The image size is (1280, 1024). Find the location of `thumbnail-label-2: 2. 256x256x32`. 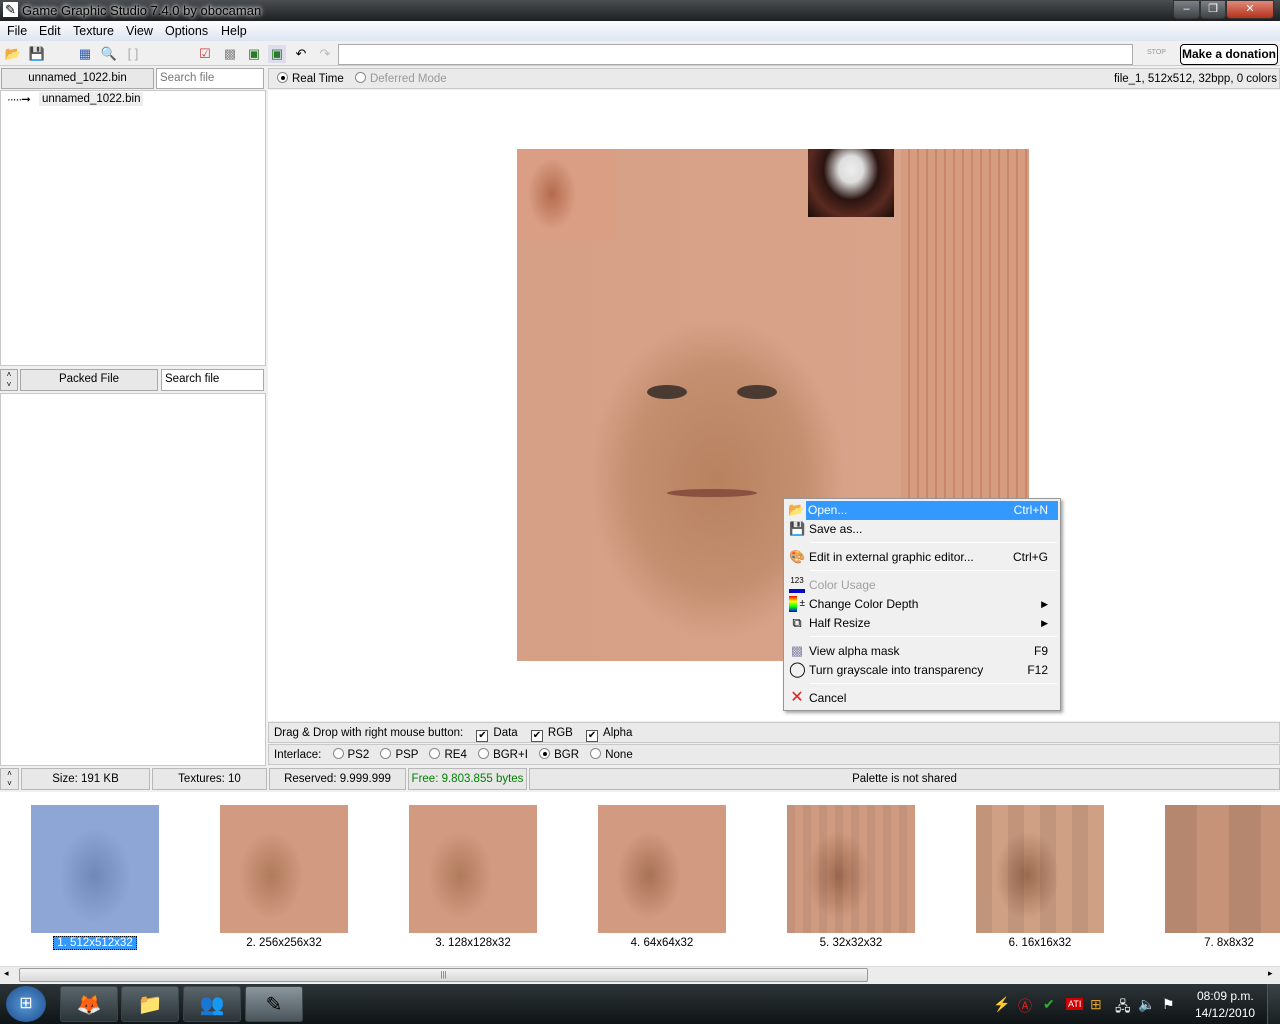

thumbnail-label-2: 2. 256x256x32 is located at coordinates (284, 943).